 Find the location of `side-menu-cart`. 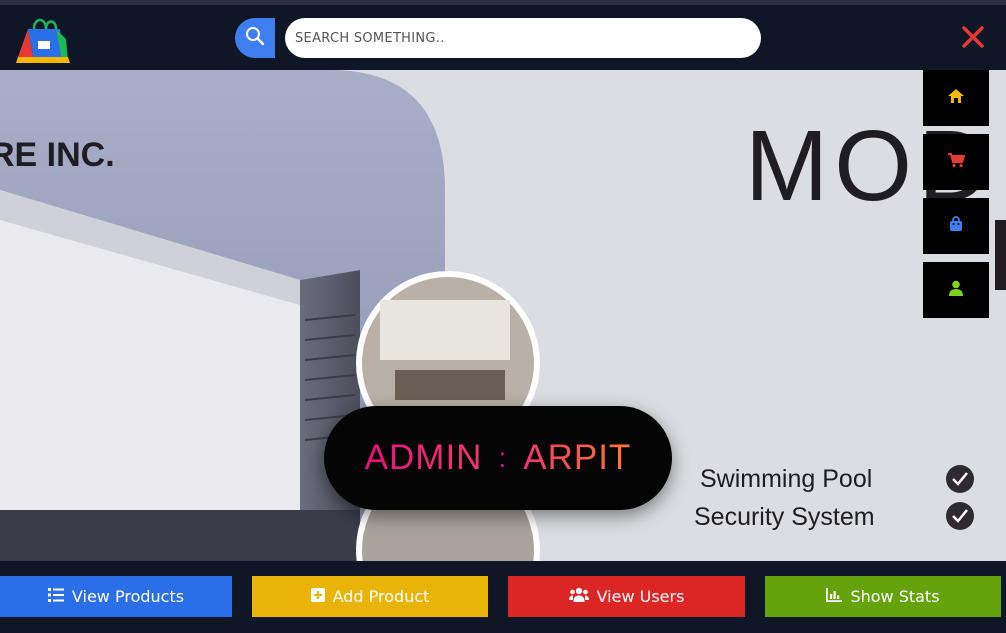

side-menu-cart is located at coordinates (956, 162).